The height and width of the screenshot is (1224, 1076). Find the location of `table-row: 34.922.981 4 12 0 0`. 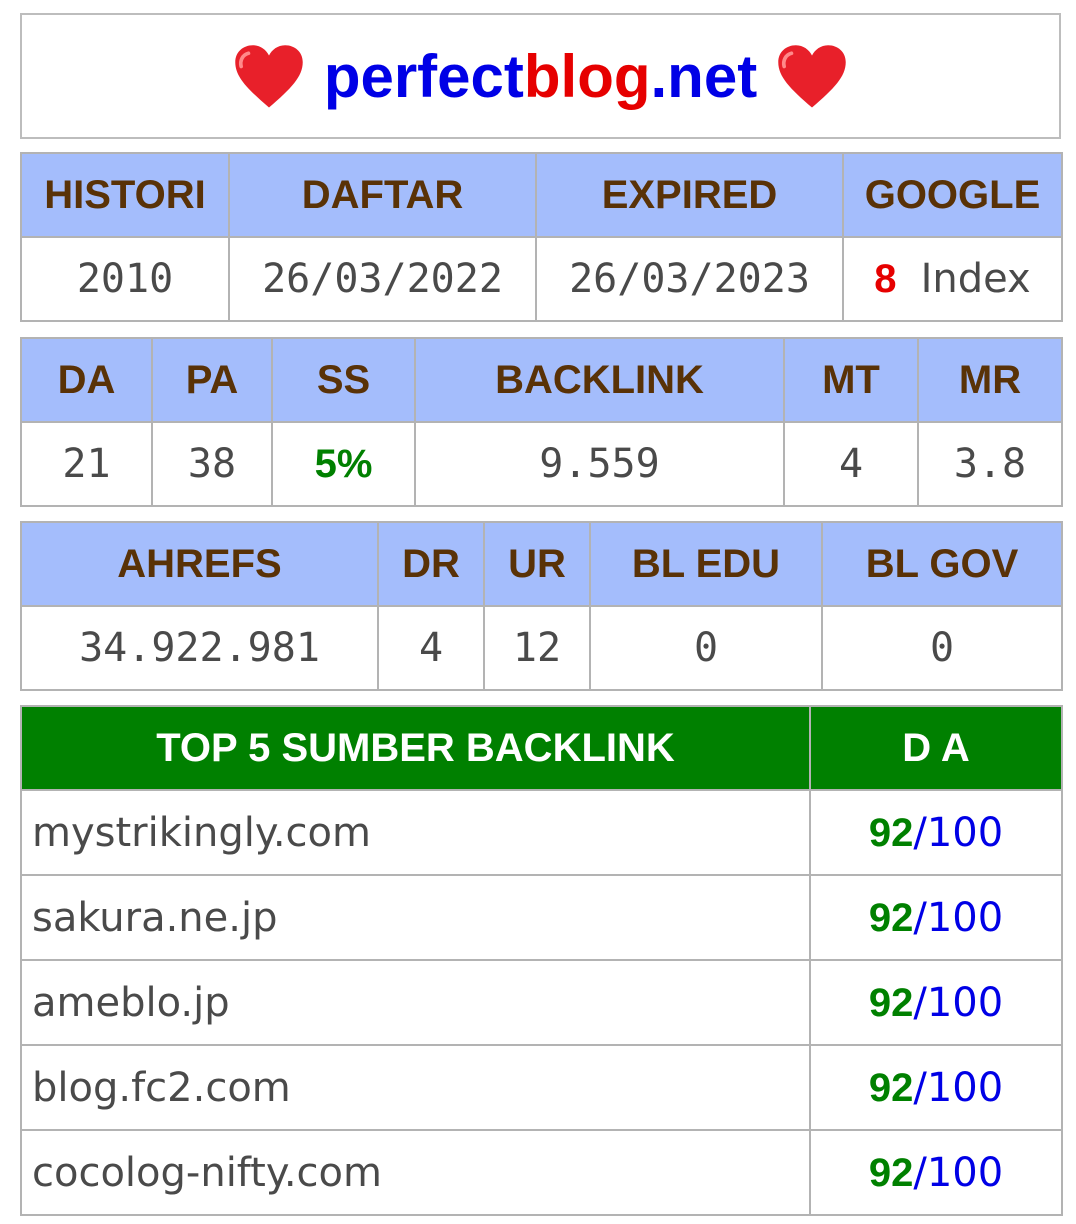

table-row: 34.922.981 4 12 0 0 is located at coordinates (541, 648).